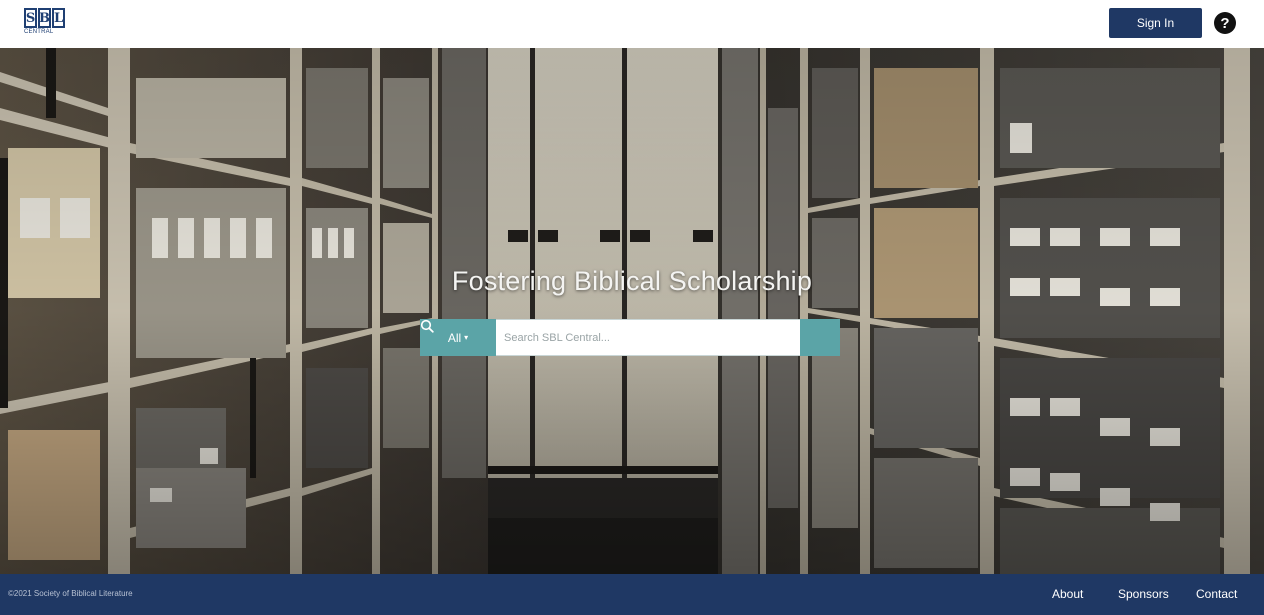  What do you see at coordinates (39, 32) in the screenshot?
I see `logo-subtitle: CENTRAL` at bounding box center [39, 32].